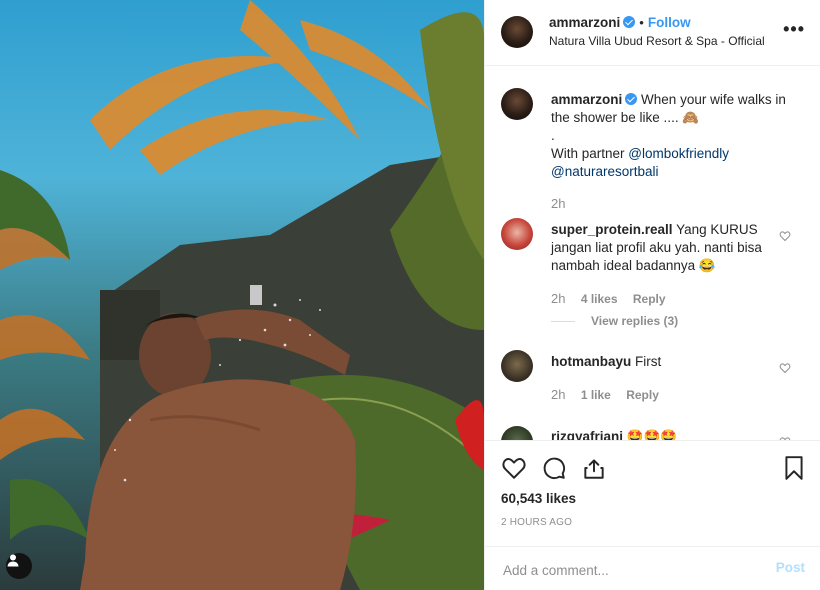  I want to click on caption-partner-prefix: With partner, so click(588, 153).